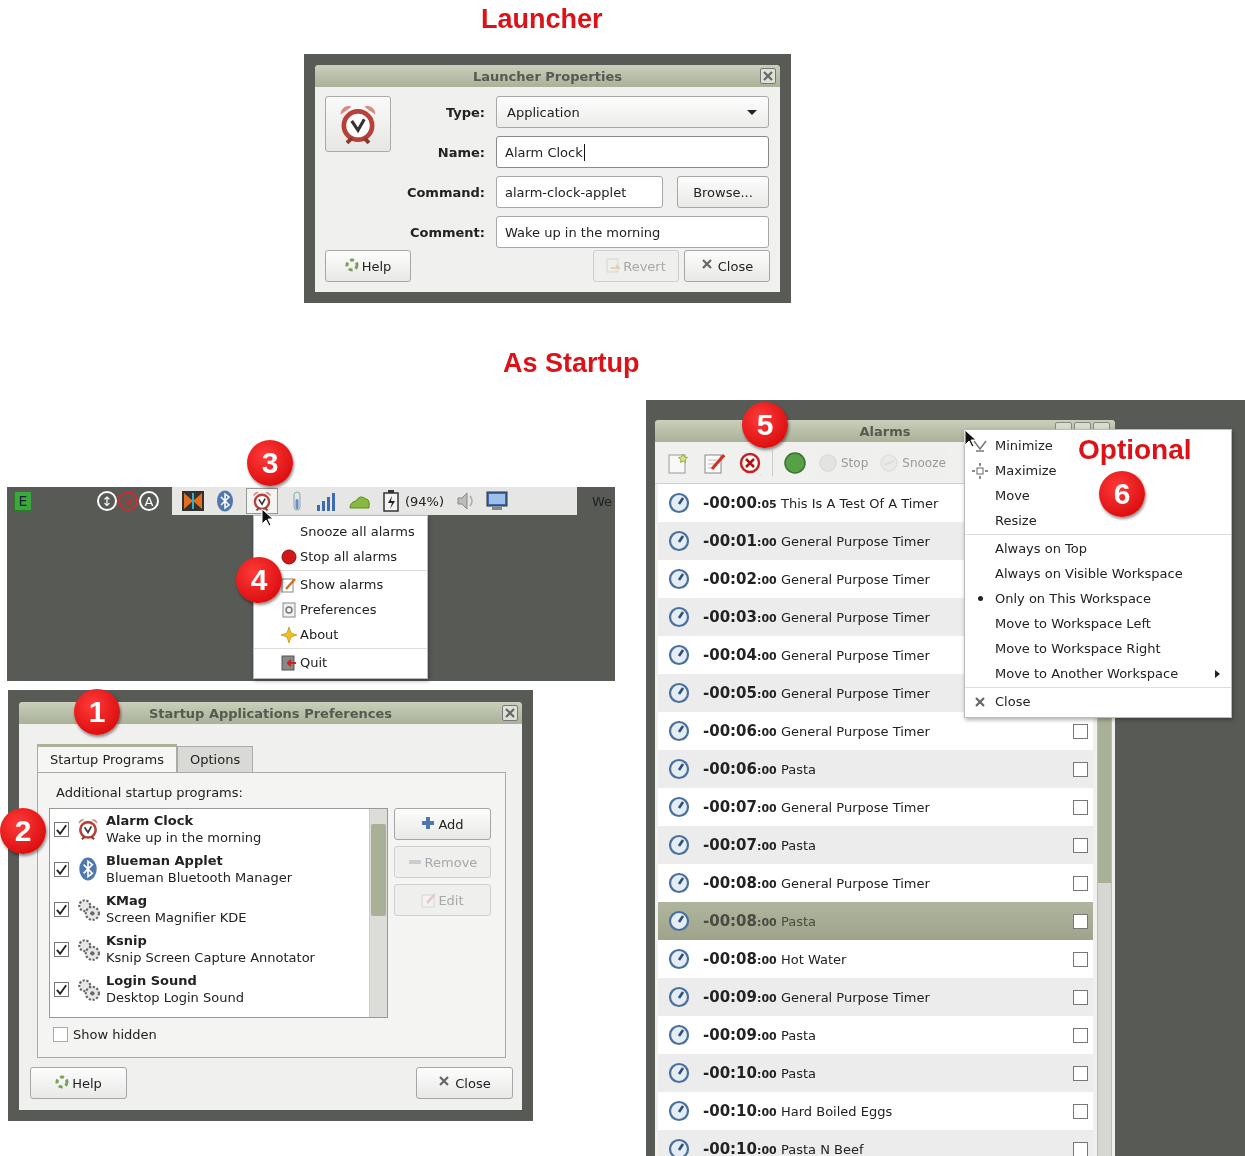 The image size is (1245, 1156). I want to click on input-field: Alarm Clock, so click(632, 152).